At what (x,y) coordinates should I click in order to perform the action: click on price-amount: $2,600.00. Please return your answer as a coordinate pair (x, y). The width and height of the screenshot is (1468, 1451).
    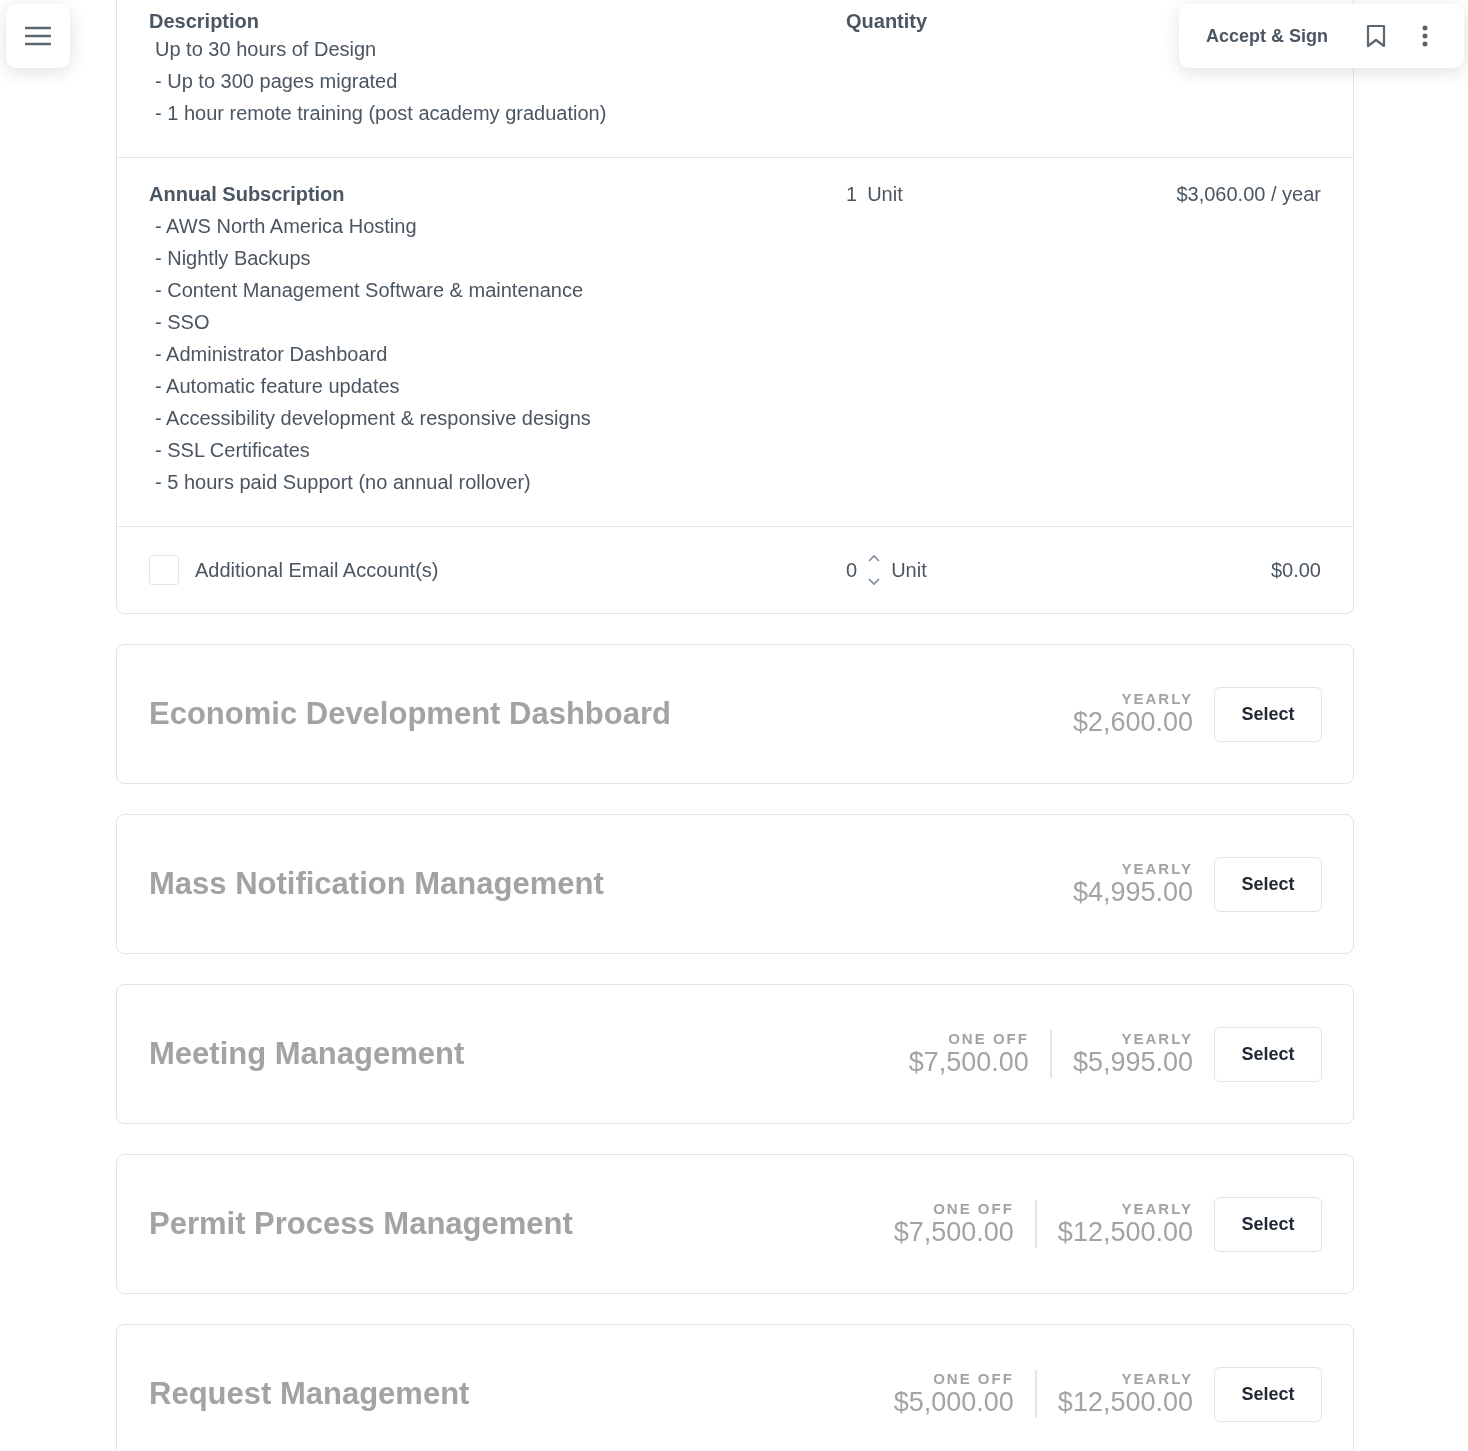
    Looking at the image, I should click on (1132, 722).